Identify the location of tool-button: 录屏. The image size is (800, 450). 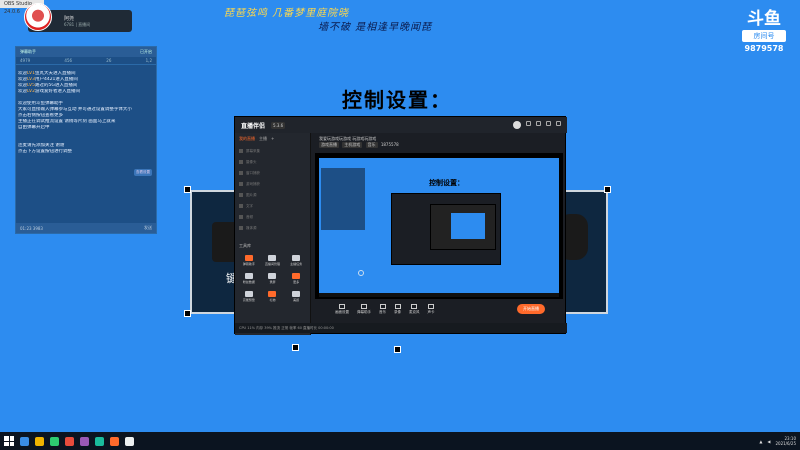
(273, 280).